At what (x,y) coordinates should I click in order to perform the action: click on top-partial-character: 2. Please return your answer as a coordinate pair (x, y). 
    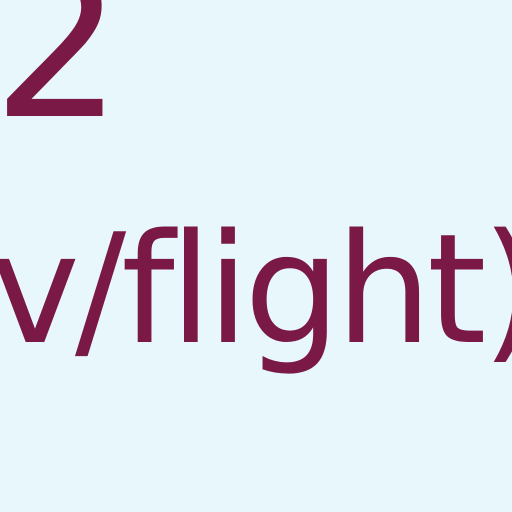
    Looking at the image, I should click on (61, 82).